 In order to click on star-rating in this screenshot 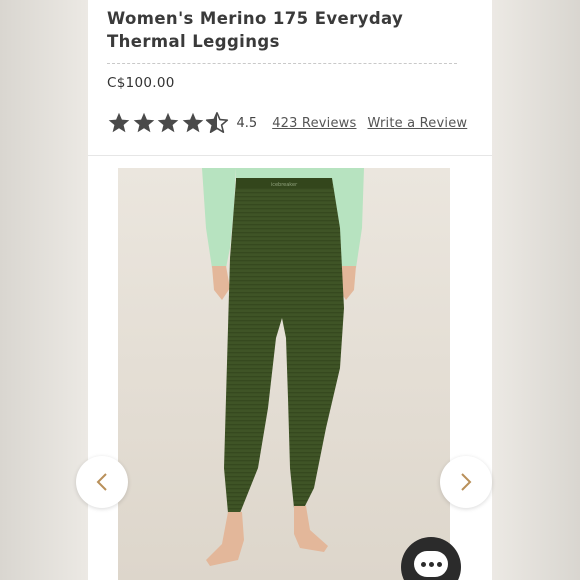, I will do `click(168, 123)`.